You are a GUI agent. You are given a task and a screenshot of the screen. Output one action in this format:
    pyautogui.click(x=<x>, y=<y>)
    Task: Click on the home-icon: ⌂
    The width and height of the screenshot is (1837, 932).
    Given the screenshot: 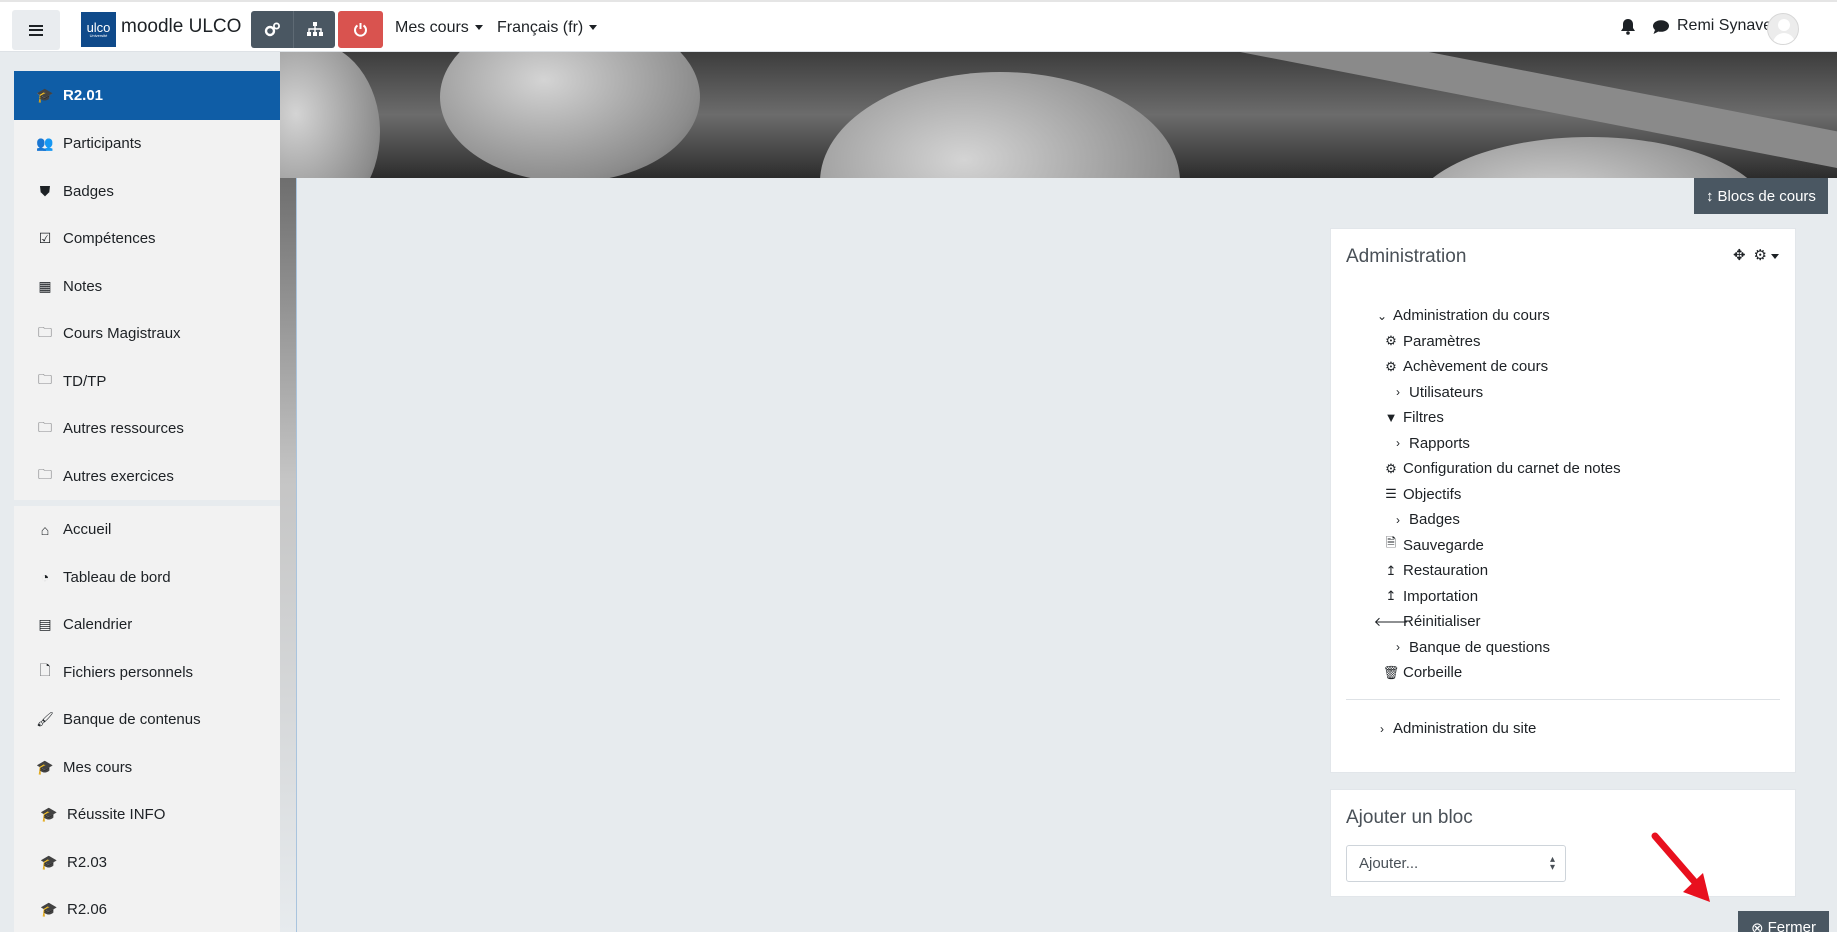 What is the action you would take?
    pyautogui.click(x=45, y=529)
    